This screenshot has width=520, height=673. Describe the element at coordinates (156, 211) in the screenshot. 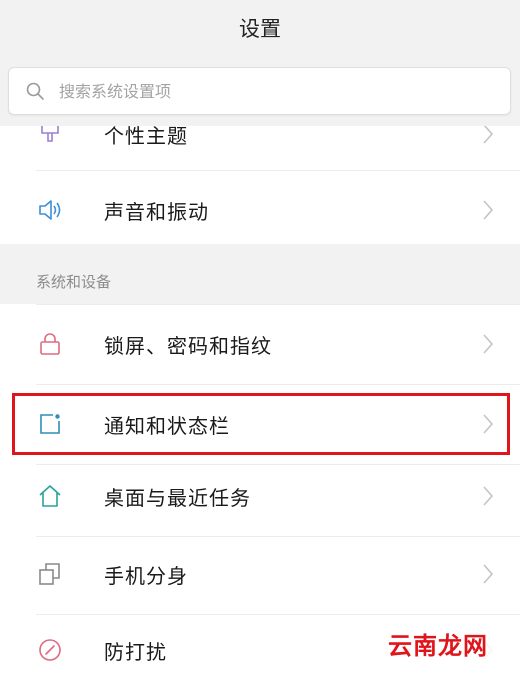

I see `settings-item-label: 声音和振动` at that location.